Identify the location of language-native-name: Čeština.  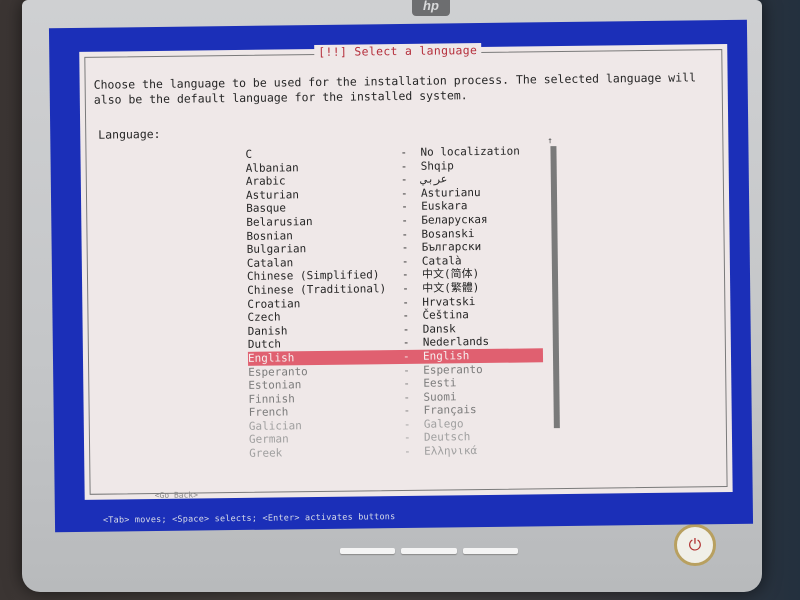
(445, 315).